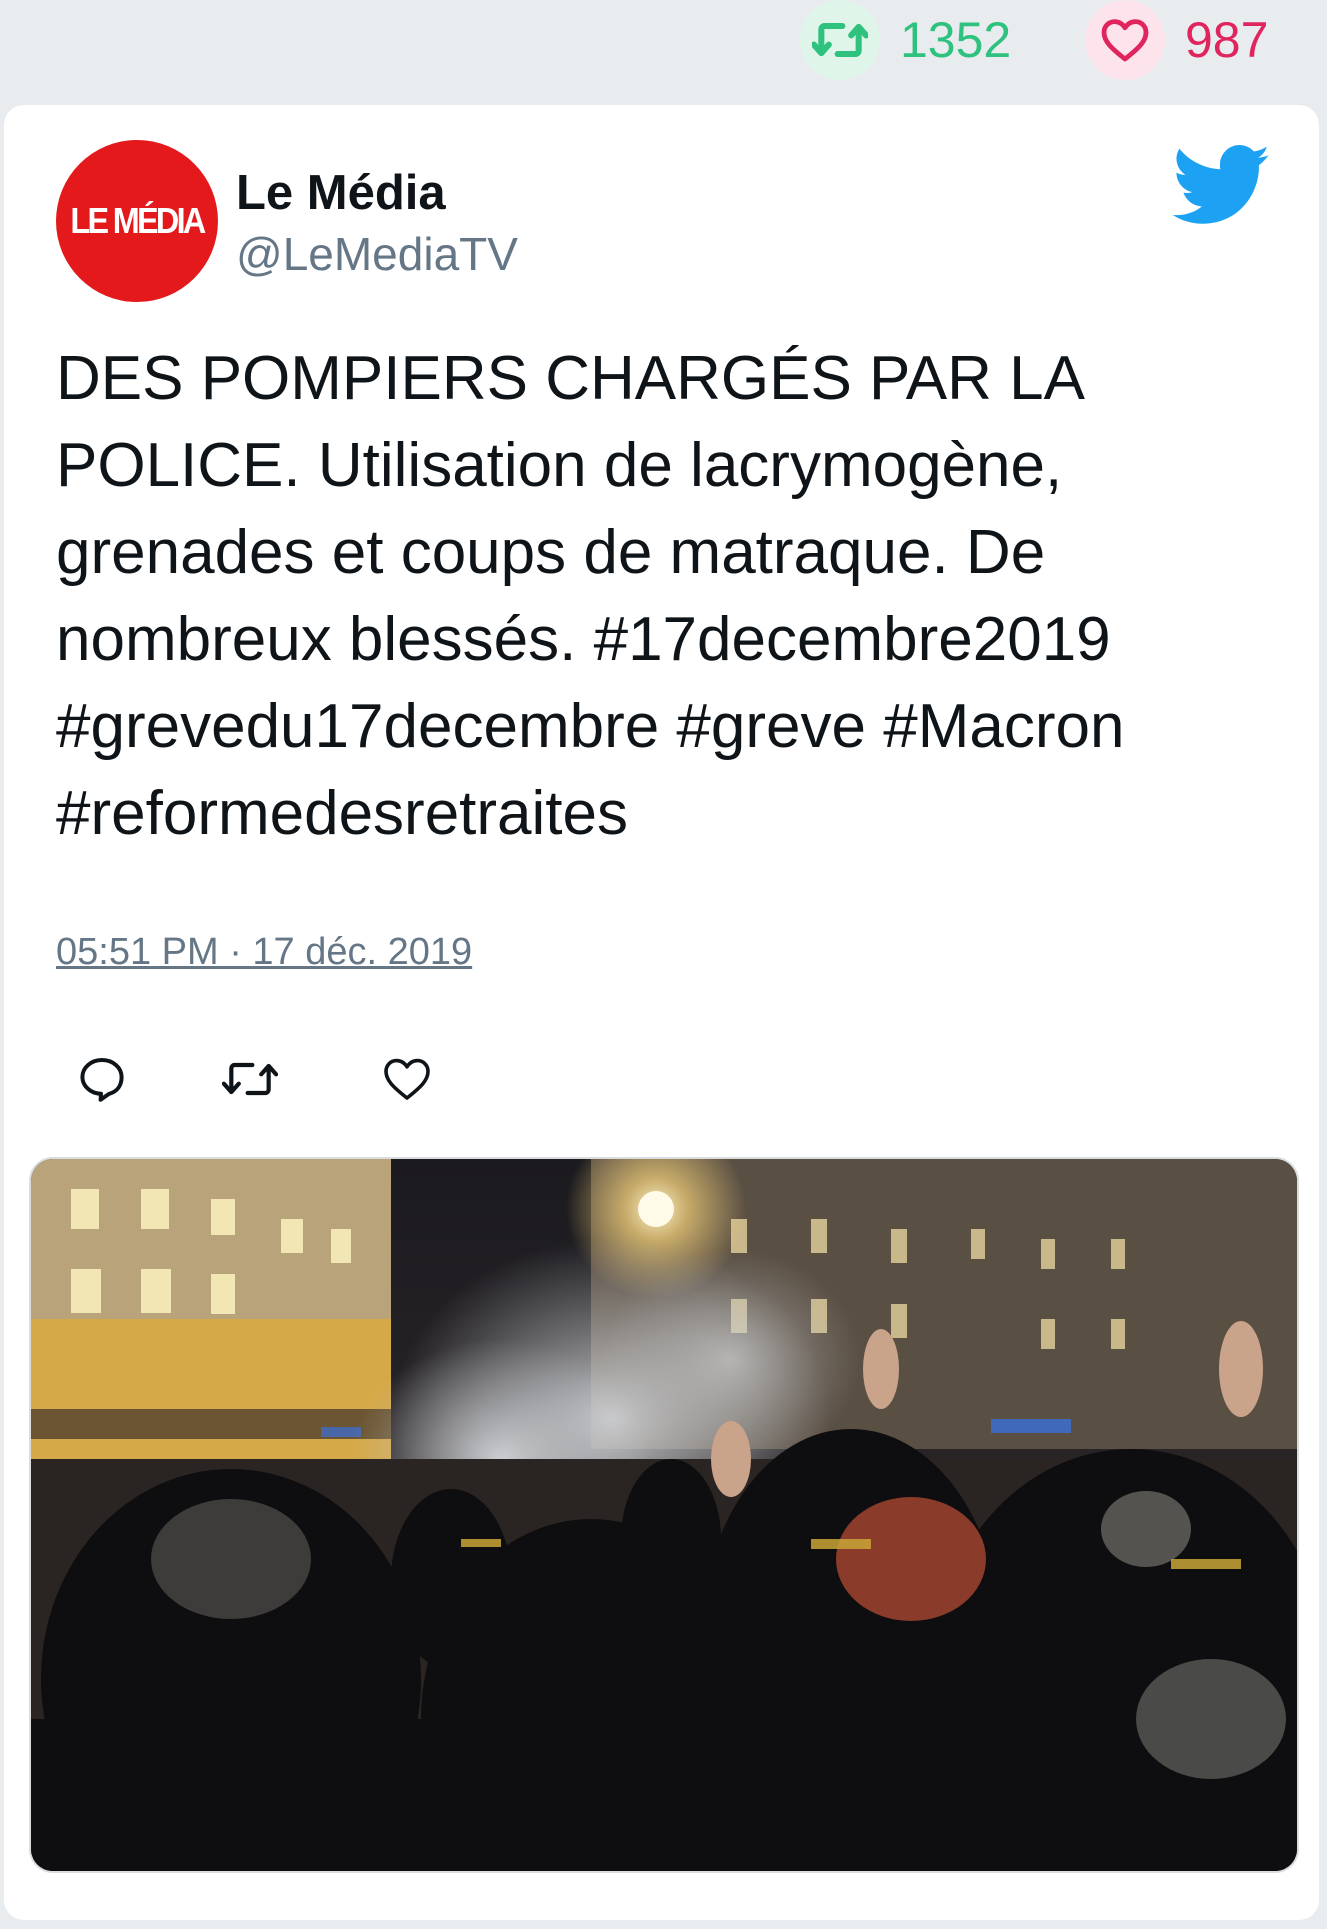 This screenshot has height=1929, width=1327. Describe the element at coordinates (1125, 40) in the screenshot. I see `heart-icon` at that location.